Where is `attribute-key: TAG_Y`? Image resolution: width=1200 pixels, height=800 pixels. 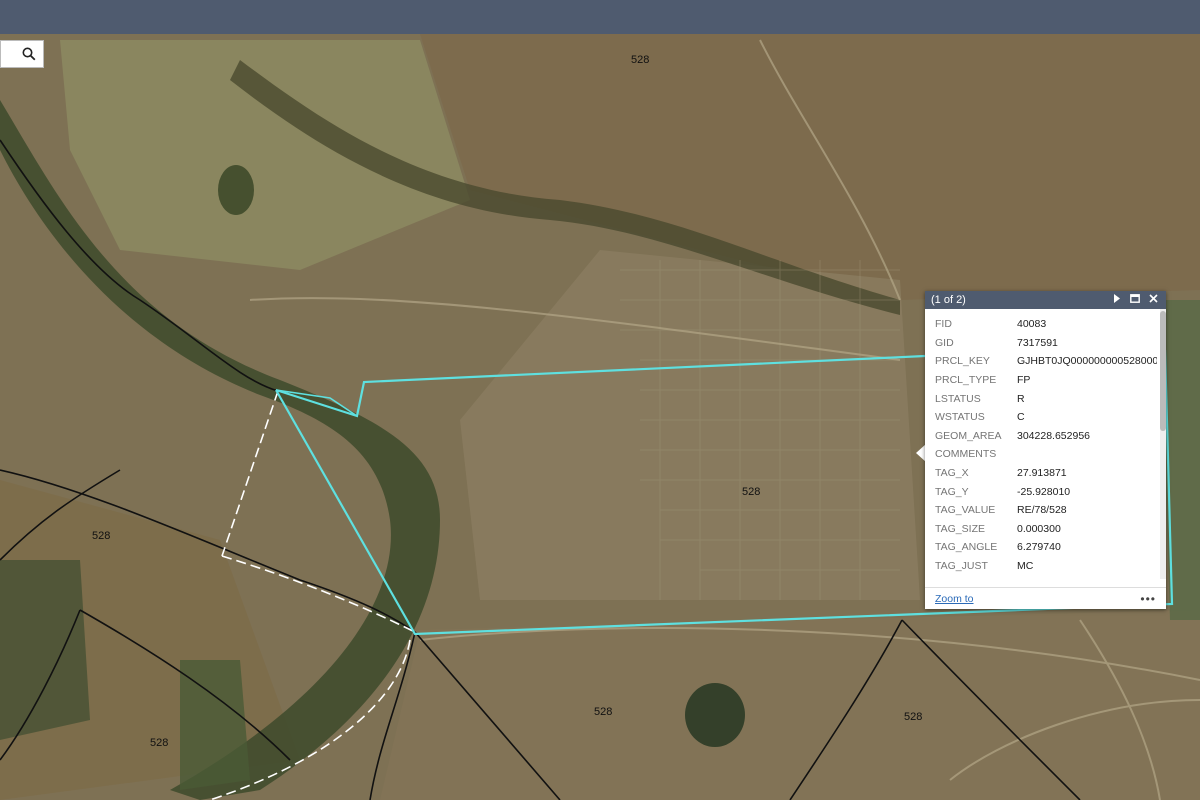
attribute-key: TAG_Y is located at coordinates (952, 491).